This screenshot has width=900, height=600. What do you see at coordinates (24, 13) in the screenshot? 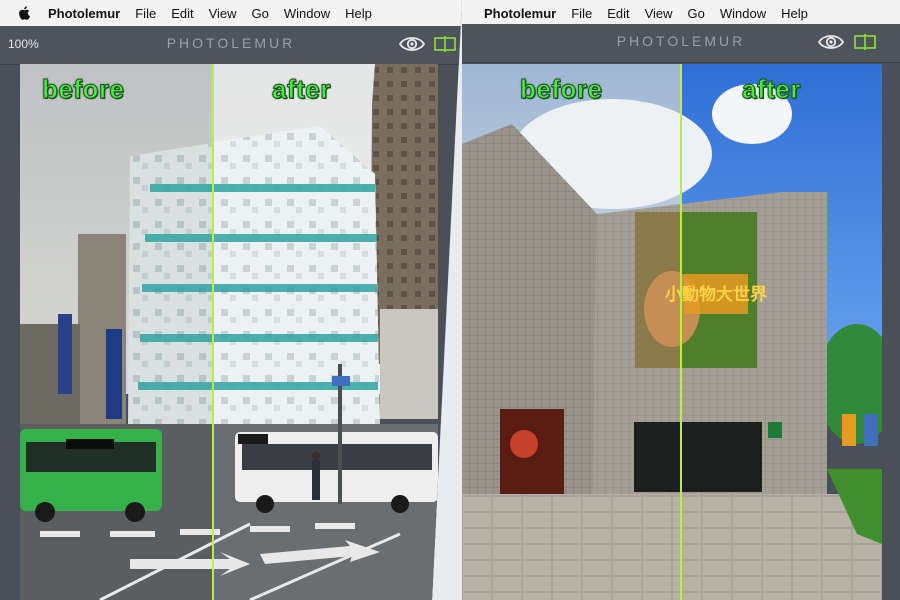
I see `apple-icon` at bounding box center [24, 13].